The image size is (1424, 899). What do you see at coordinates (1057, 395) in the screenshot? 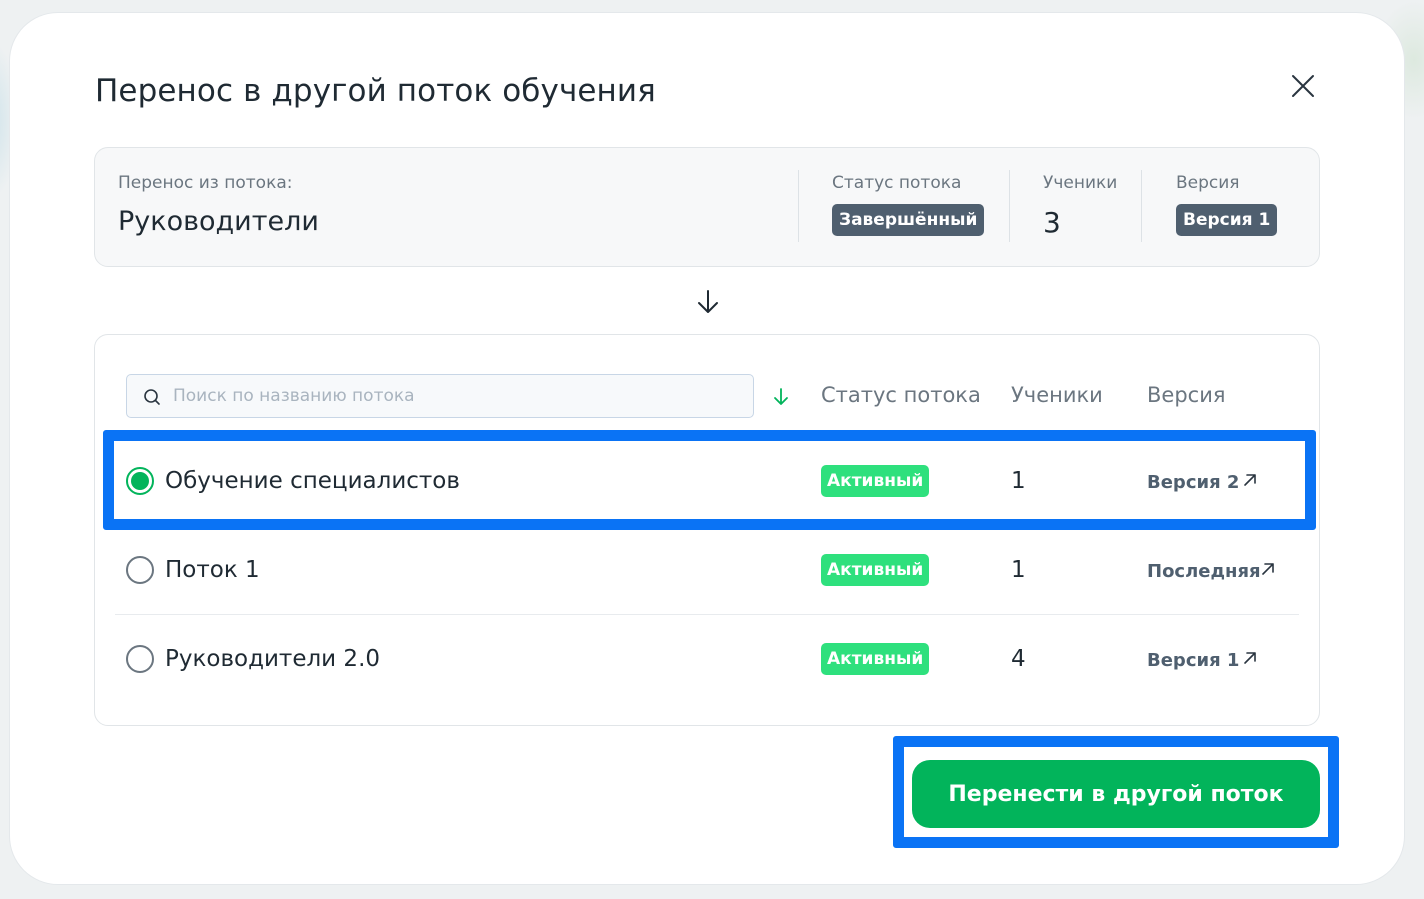
I see `header-students: Ученики` at bounding box center [1057, 395].